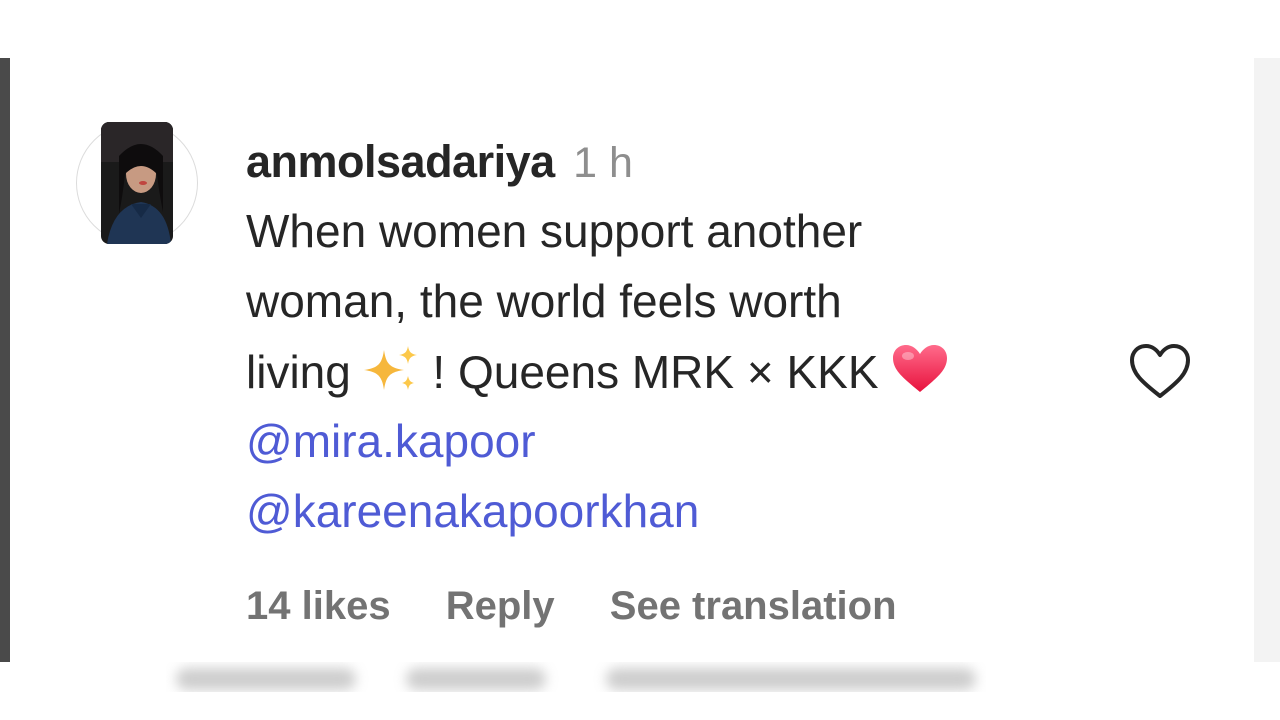 The width and height of the screenshot is (1280, 720). I want to click on mention-link-1: @mira.kapoor, so click(391, 441).